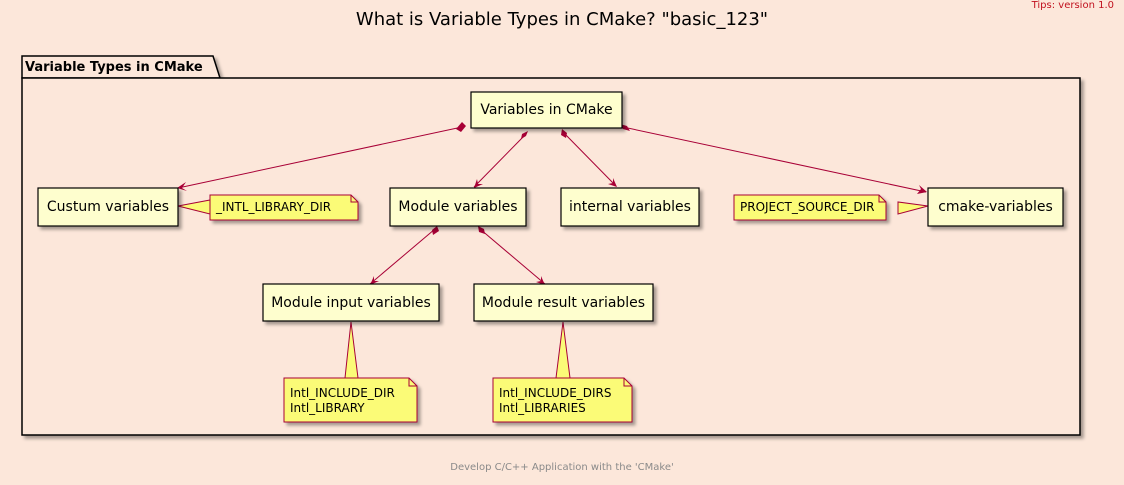 The width and height of the screenshot is (1124, 485). What do you see at coordinates (546, 110) in the screenshot?
I see `node-variables-in-cmake: Variables in CMake` at bounding box center [546, 110].